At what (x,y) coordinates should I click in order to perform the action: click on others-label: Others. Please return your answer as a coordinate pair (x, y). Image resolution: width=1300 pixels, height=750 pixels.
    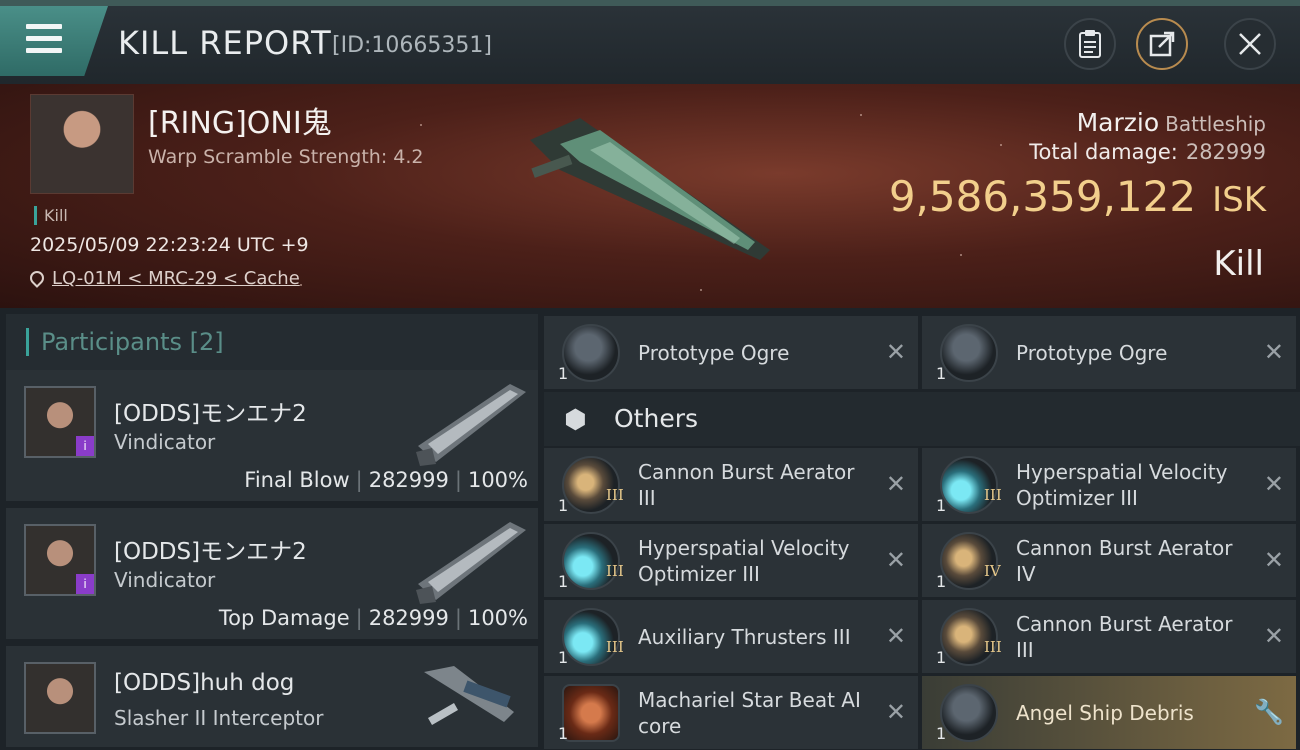
    Looking at the image, I should click on (656, 418).